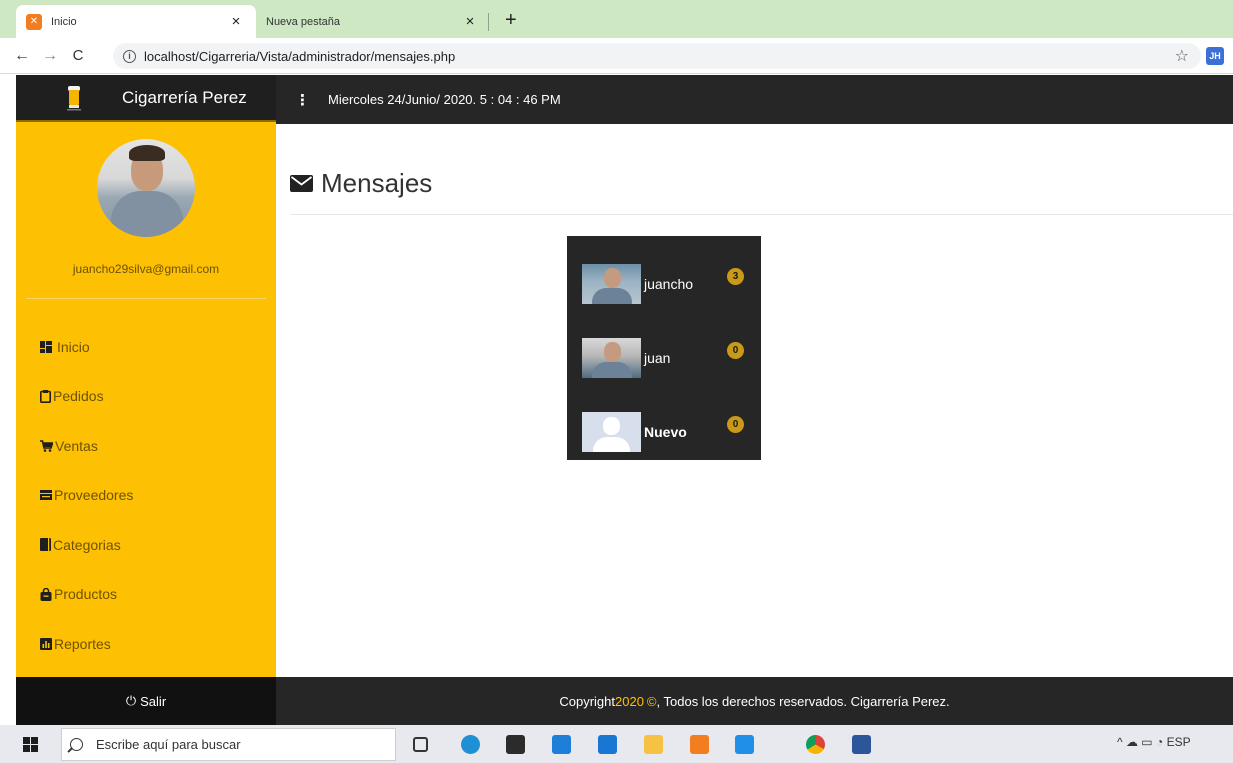 The image size is (1233, 763). I want to click on sidebar-item-label: Categorias, so click(87, 544).